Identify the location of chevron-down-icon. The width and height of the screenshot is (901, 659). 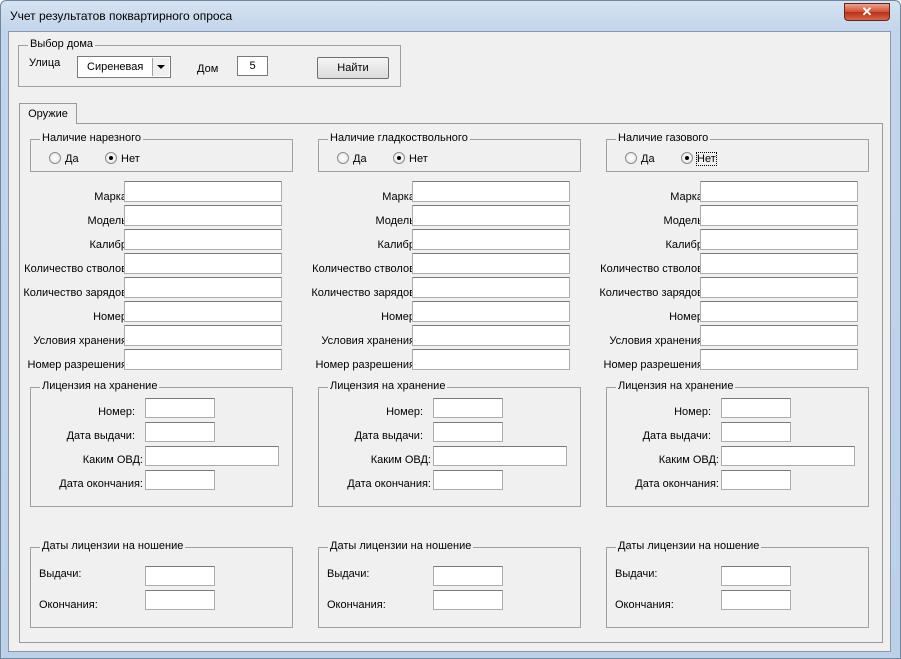
(160, 67).